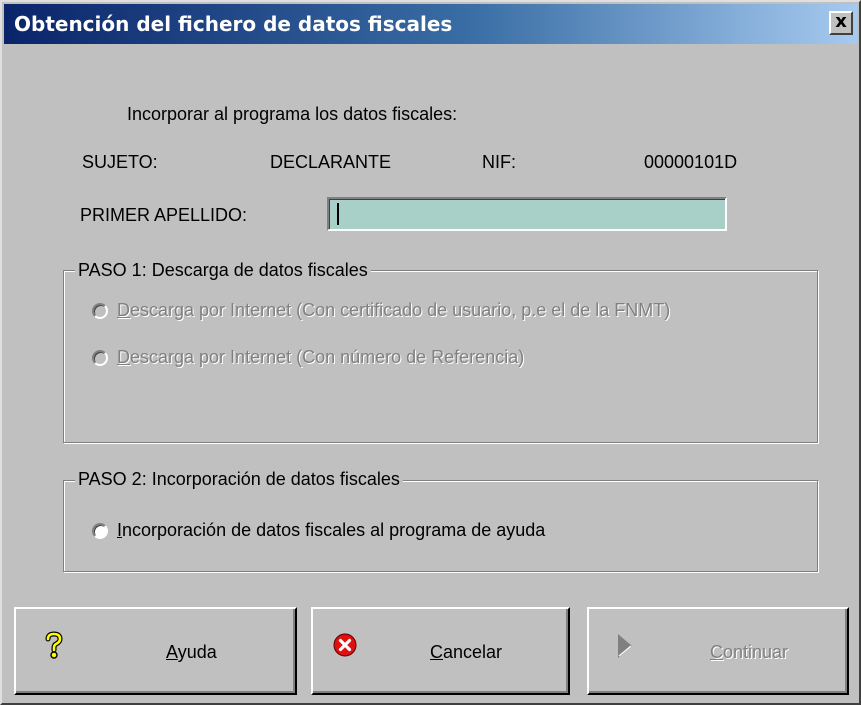 The image size is (861, 705). What do you see at coordinates (223, 270) in the screenshot?
I see `paso1-legend: PASO 1: Descarga de datos fiscales` at bounding box center [223, 270].